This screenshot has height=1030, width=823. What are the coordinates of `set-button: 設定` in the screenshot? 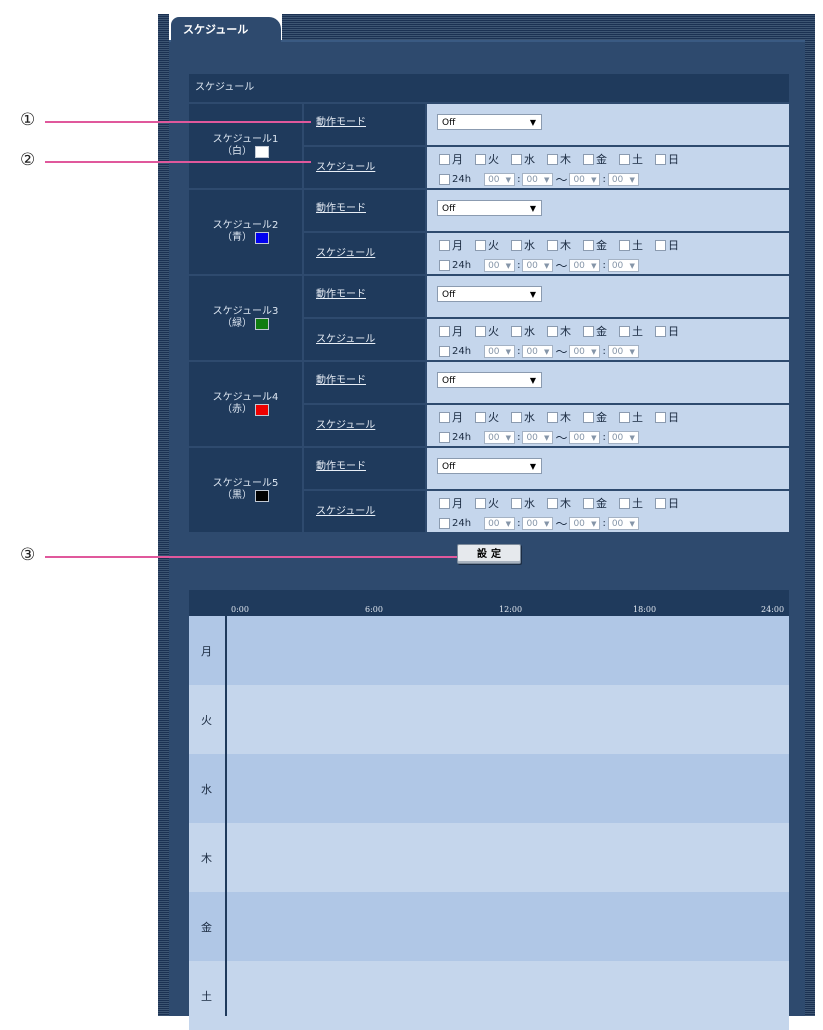 It's located at (489, 554).